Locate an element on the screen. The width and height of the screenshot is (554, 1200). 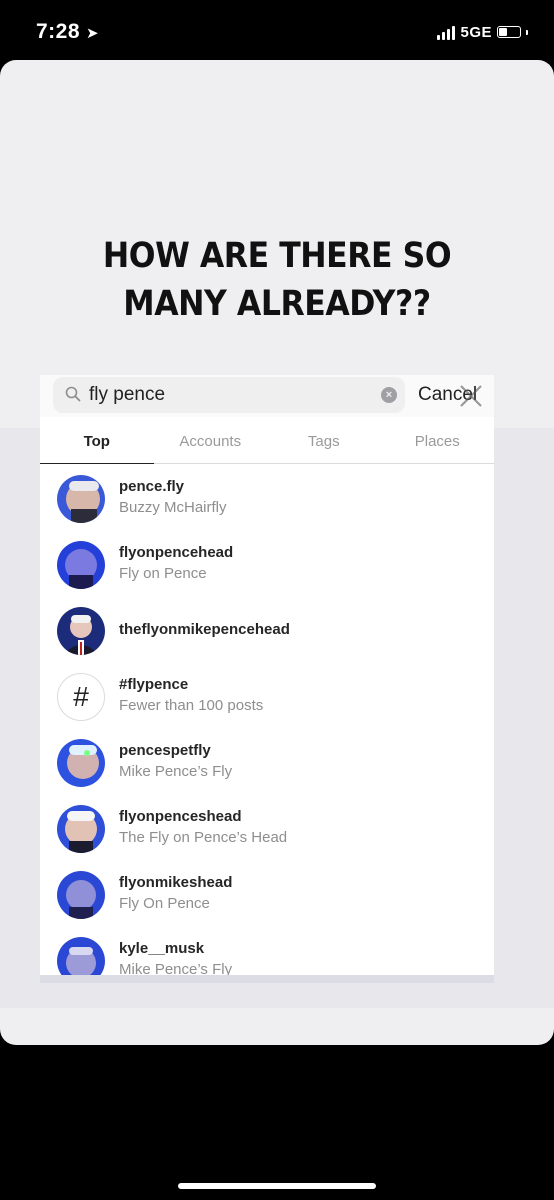
status-indicators: 5GE is located at coordinates (482, 32).